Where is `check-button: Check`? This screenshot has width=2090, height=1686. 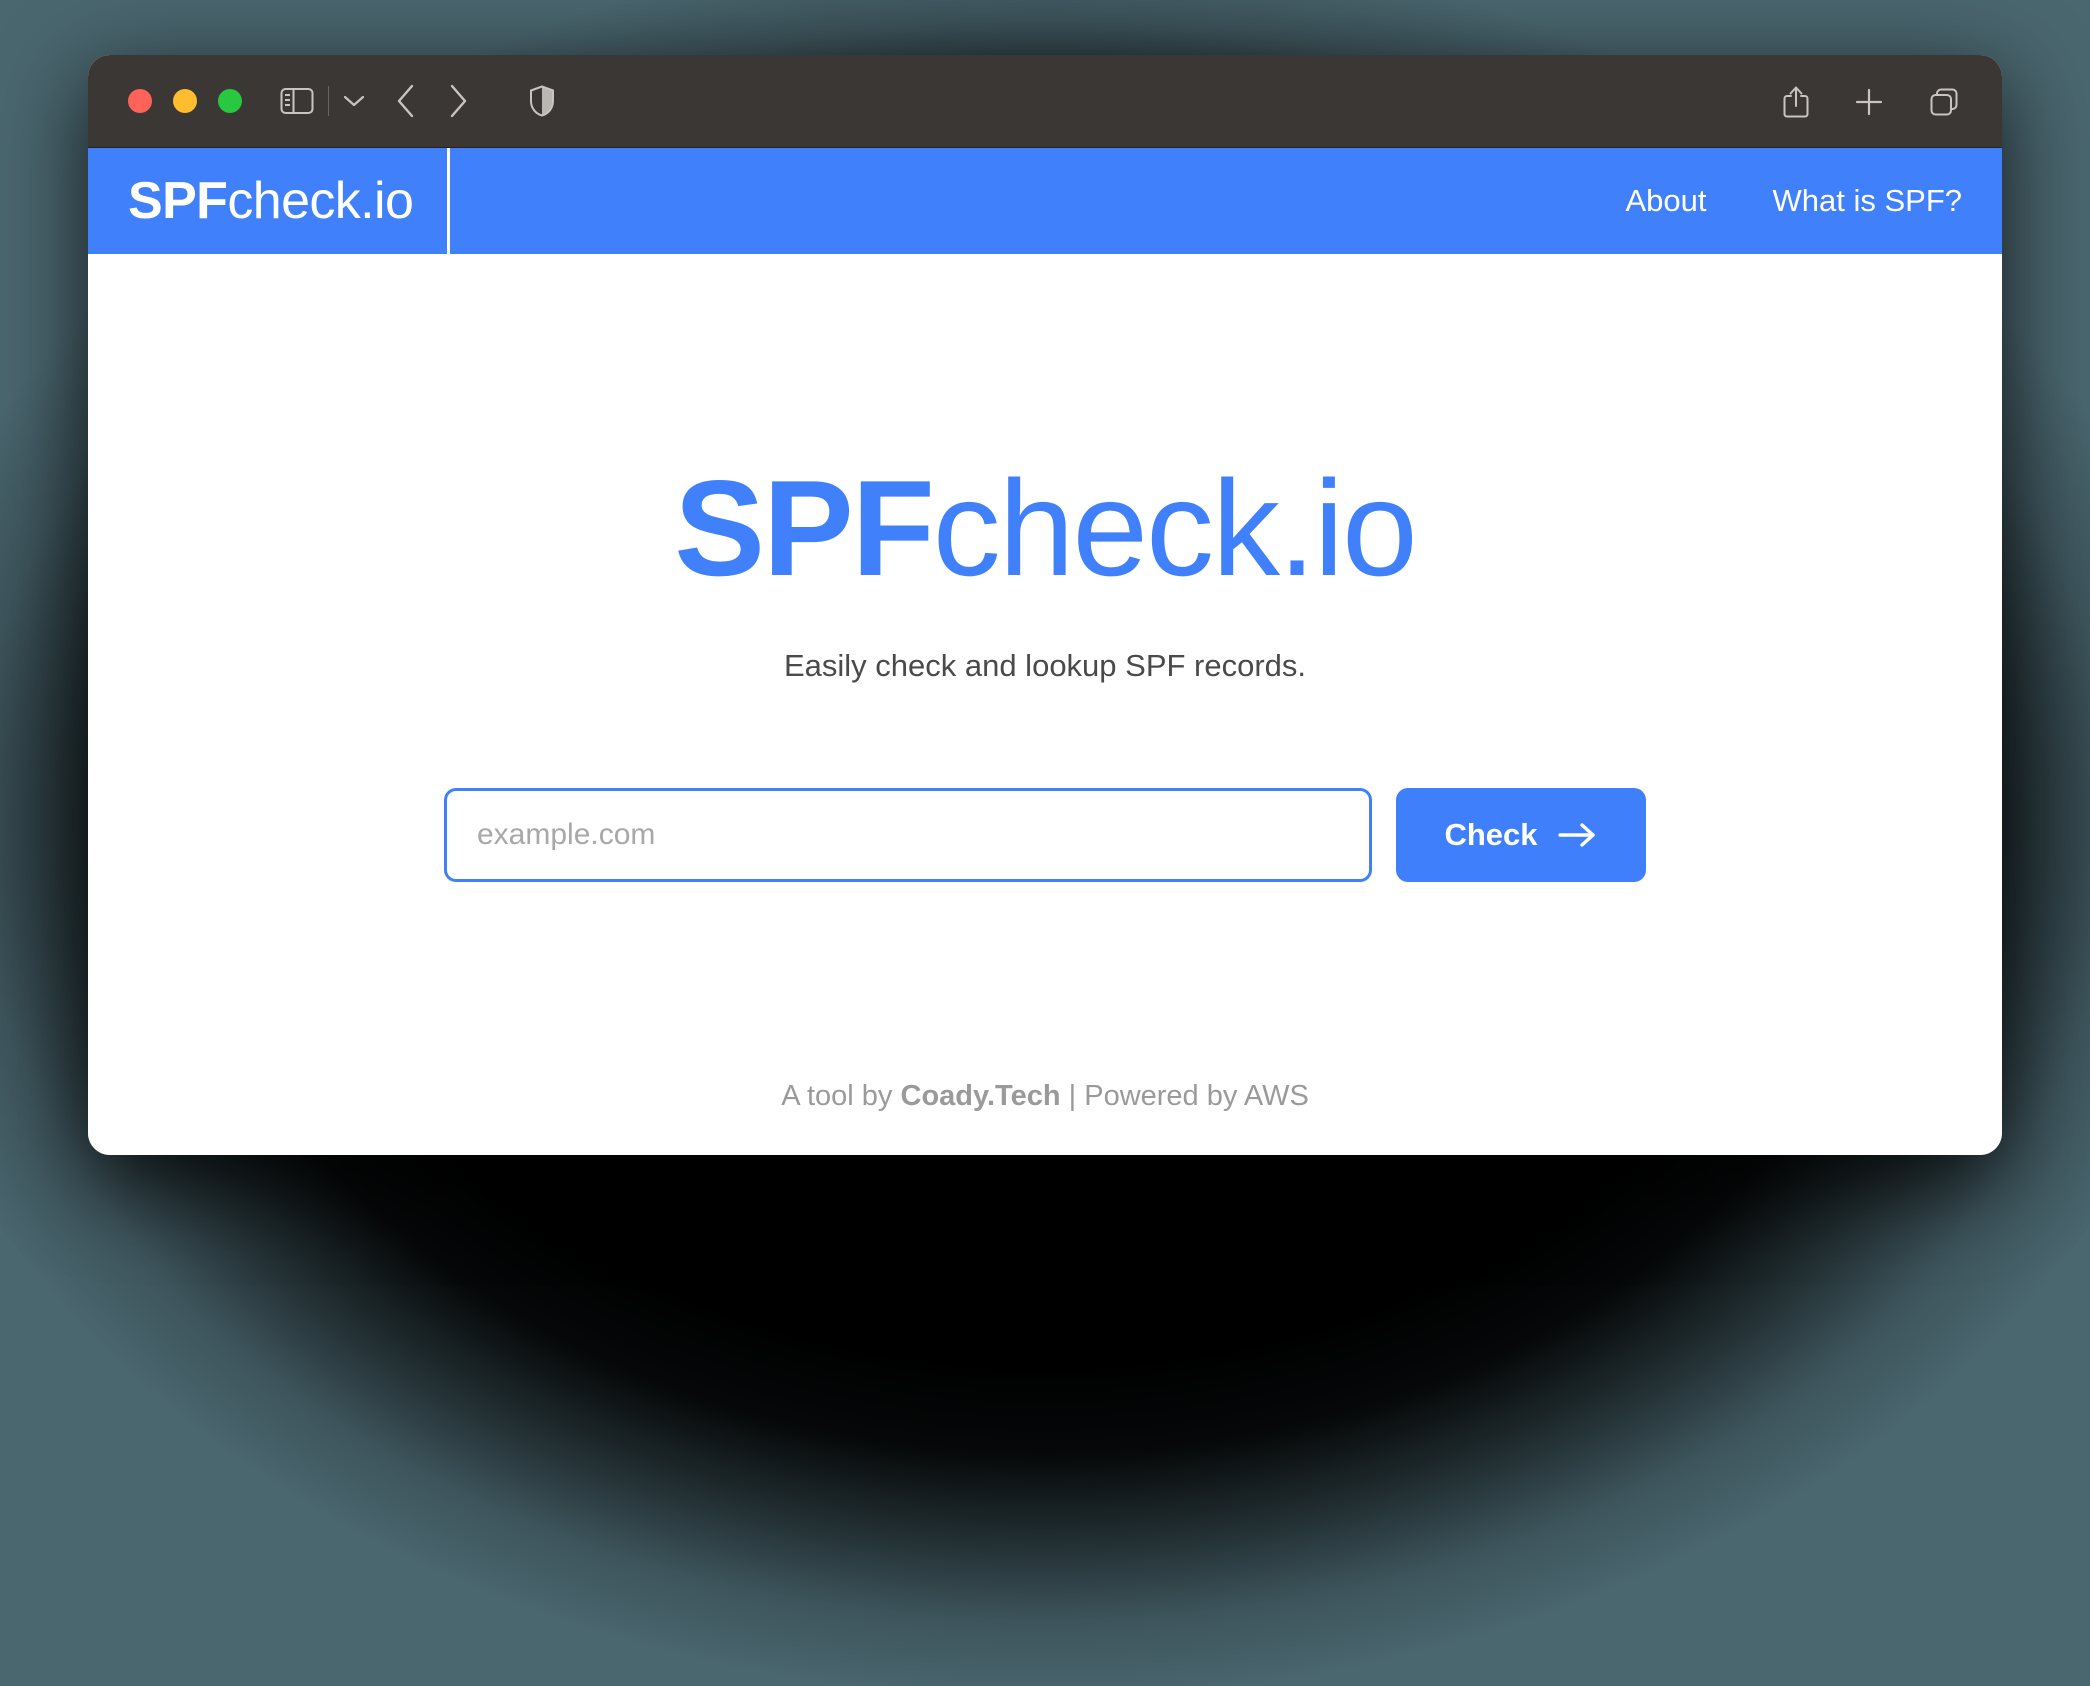 check-button: Check is located at coordinates (1521, 835).